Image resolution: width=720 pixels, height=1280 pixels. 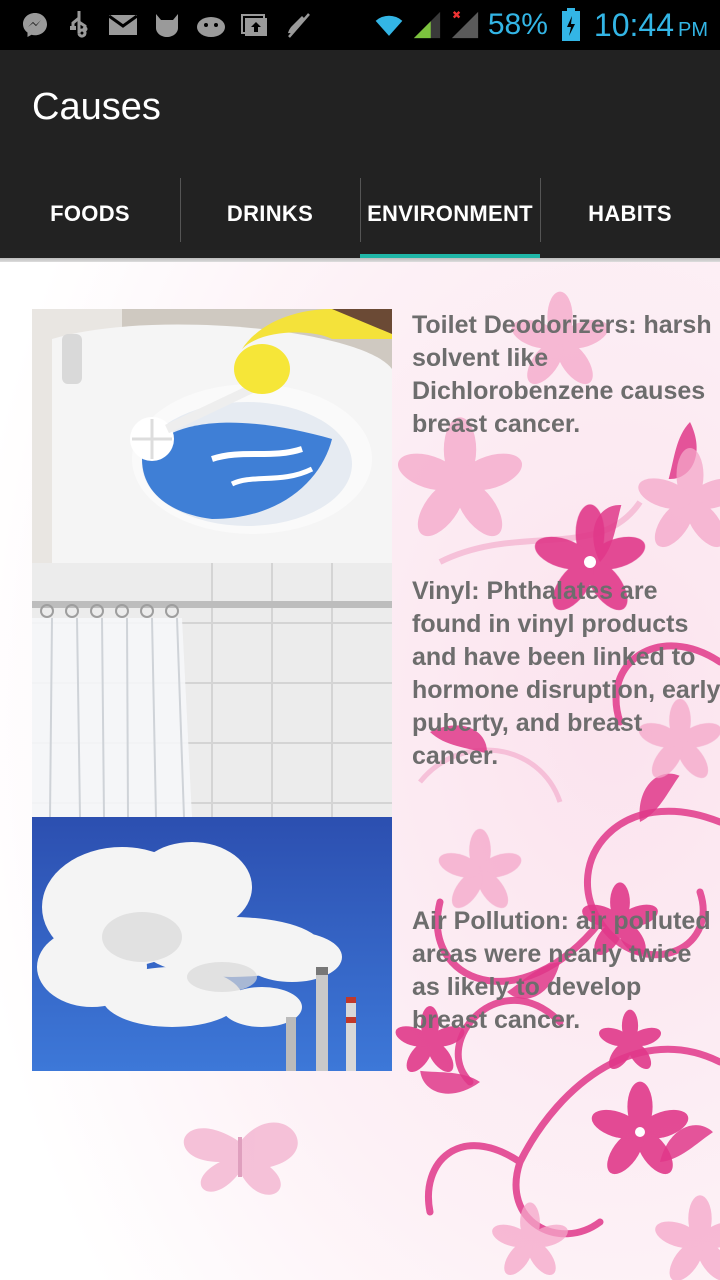 I want to click on wifi-icon, so click(x=389, y=25).